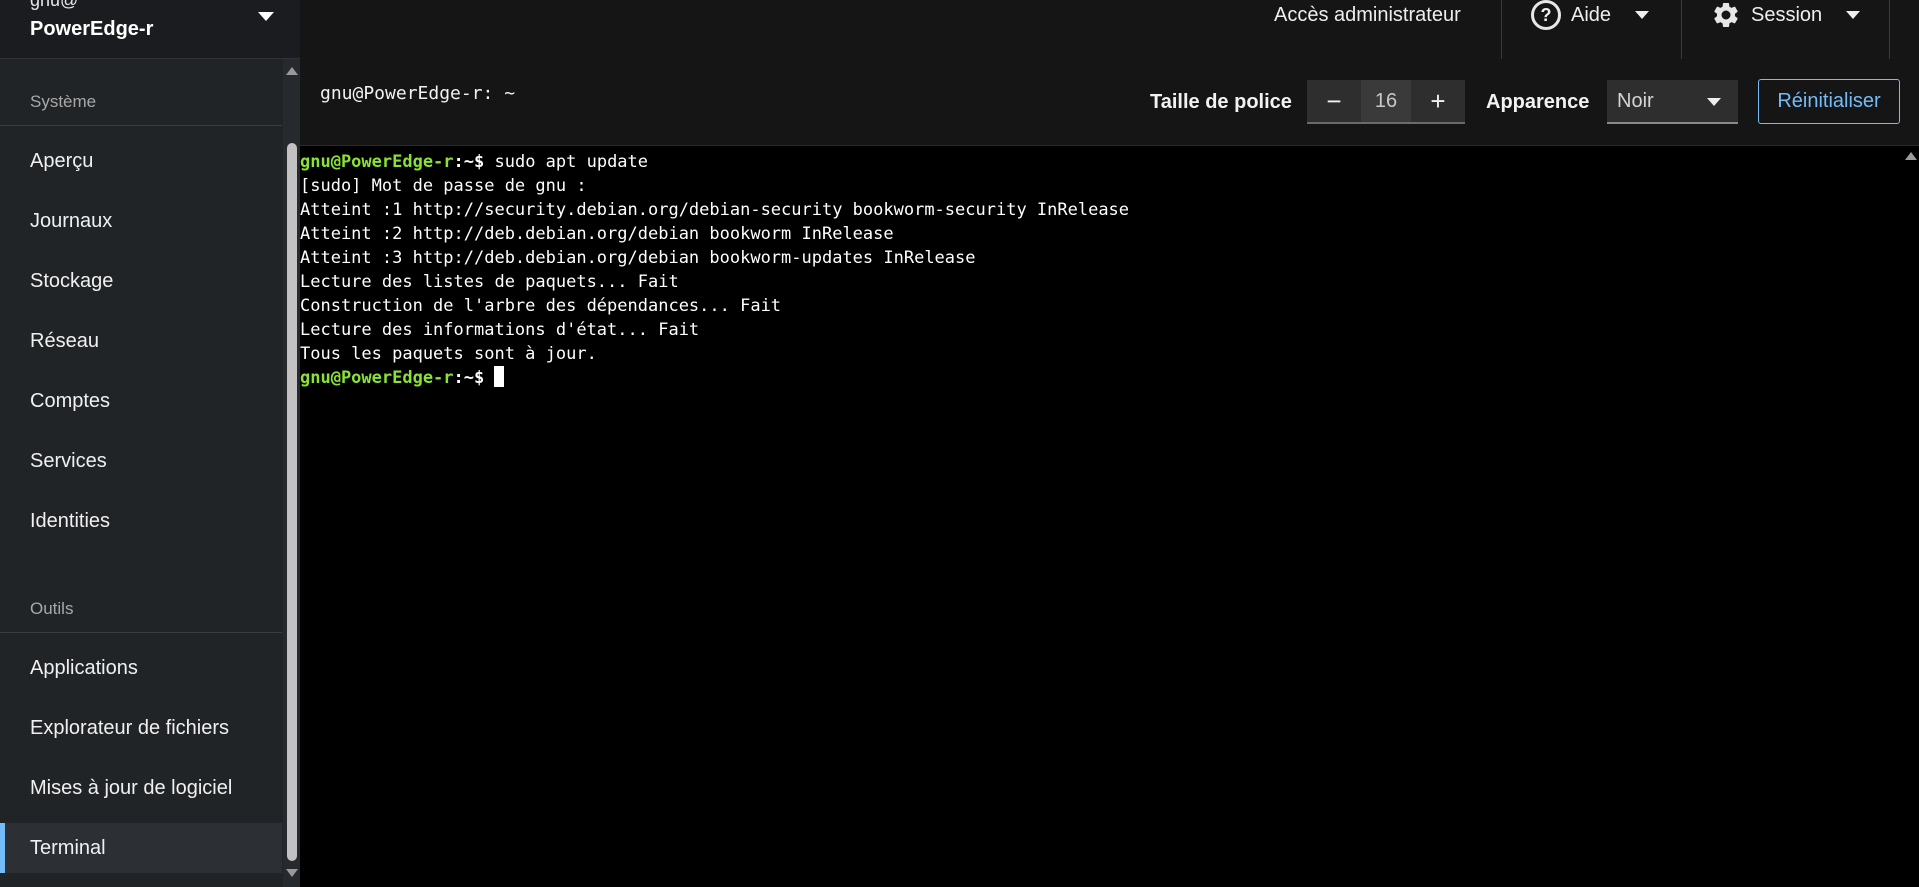 The height and width of the screenshot is (887, 1919). I want to click on appearance-value: Noir, so click(1635, 100).